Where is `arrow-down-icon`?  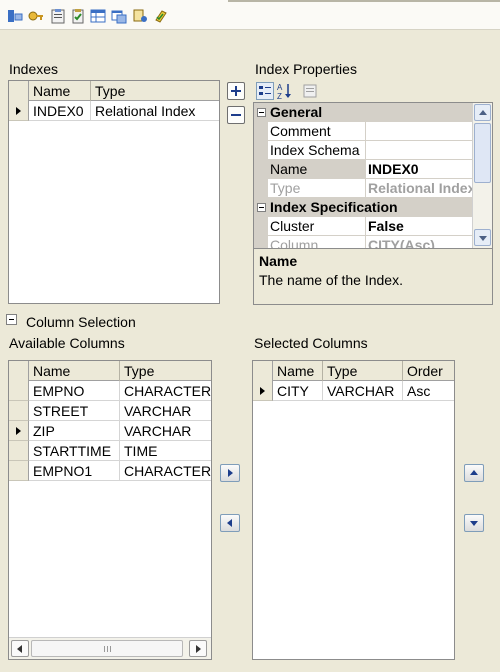 arrow-down-icon is located at coordinates (474, 523).